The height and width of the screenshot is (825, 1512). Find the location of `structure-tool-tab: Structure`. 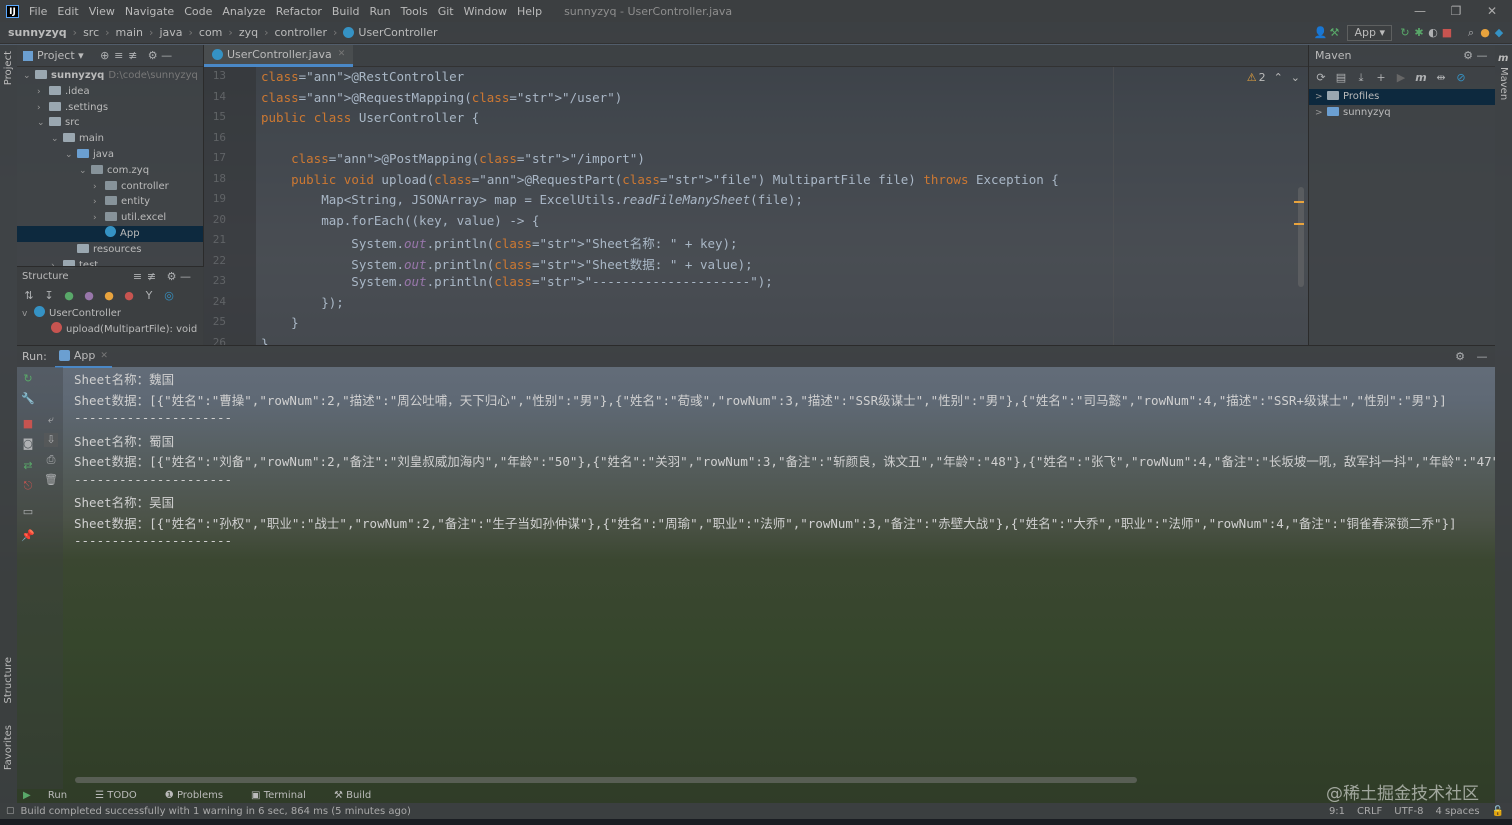

structure-tool-tab: Structure is located at coordinates (8, 680).